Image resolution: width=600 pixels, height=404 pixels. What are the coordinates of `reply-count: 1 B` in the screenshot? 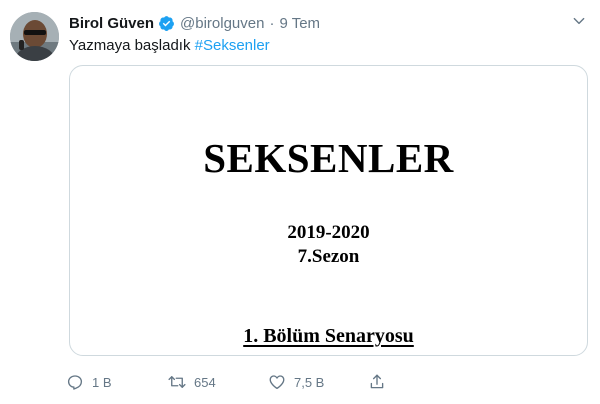 It's located at (102, 382).